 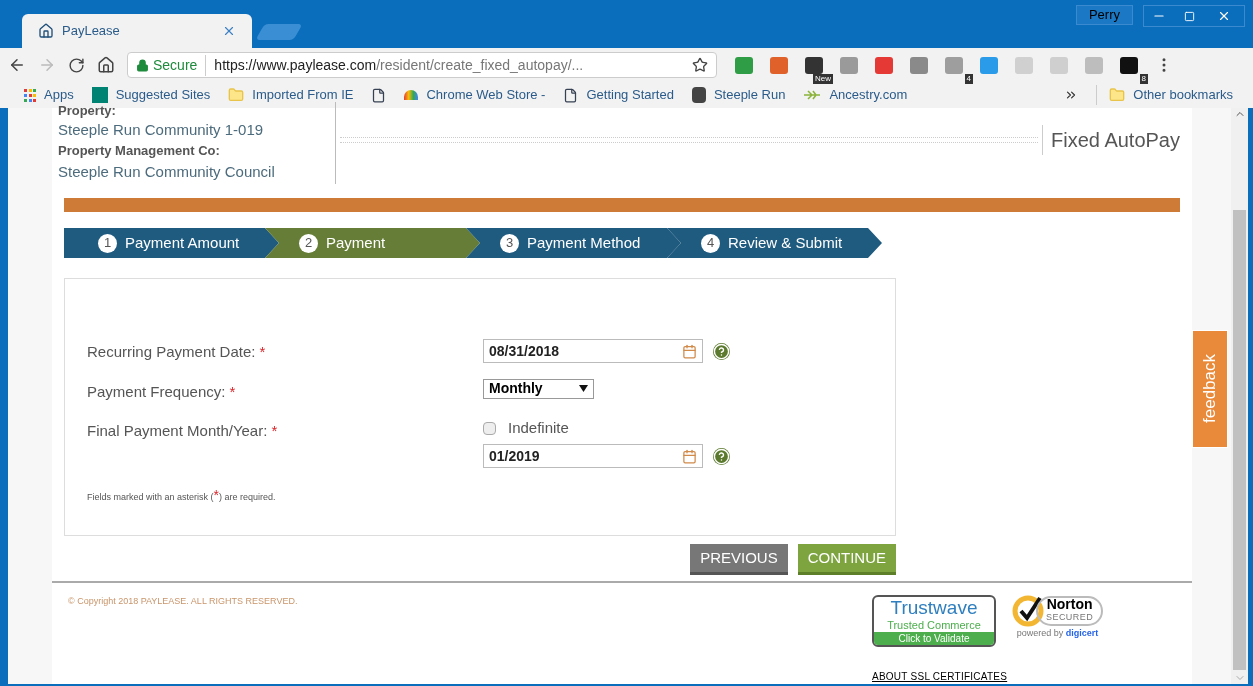 I want to click on step-tab: 1 Payment Amount, so click(x=171, y=243).